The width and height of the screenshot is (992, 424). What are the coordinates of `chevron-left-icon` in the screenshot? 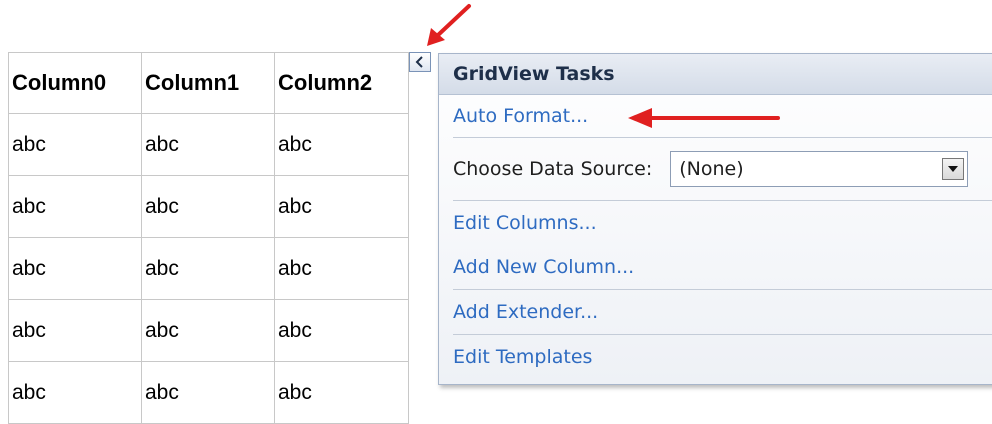 It's located at (419, 62).